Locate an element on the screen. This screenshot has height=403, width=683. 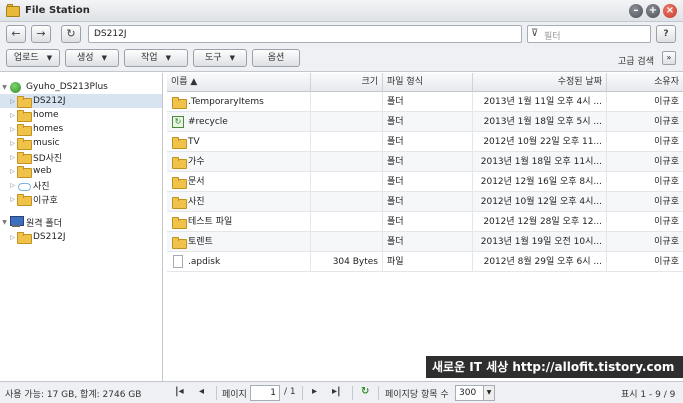
tree-remote-item-ds212j: ▷ DS212J is located at coordinates (81, 237).